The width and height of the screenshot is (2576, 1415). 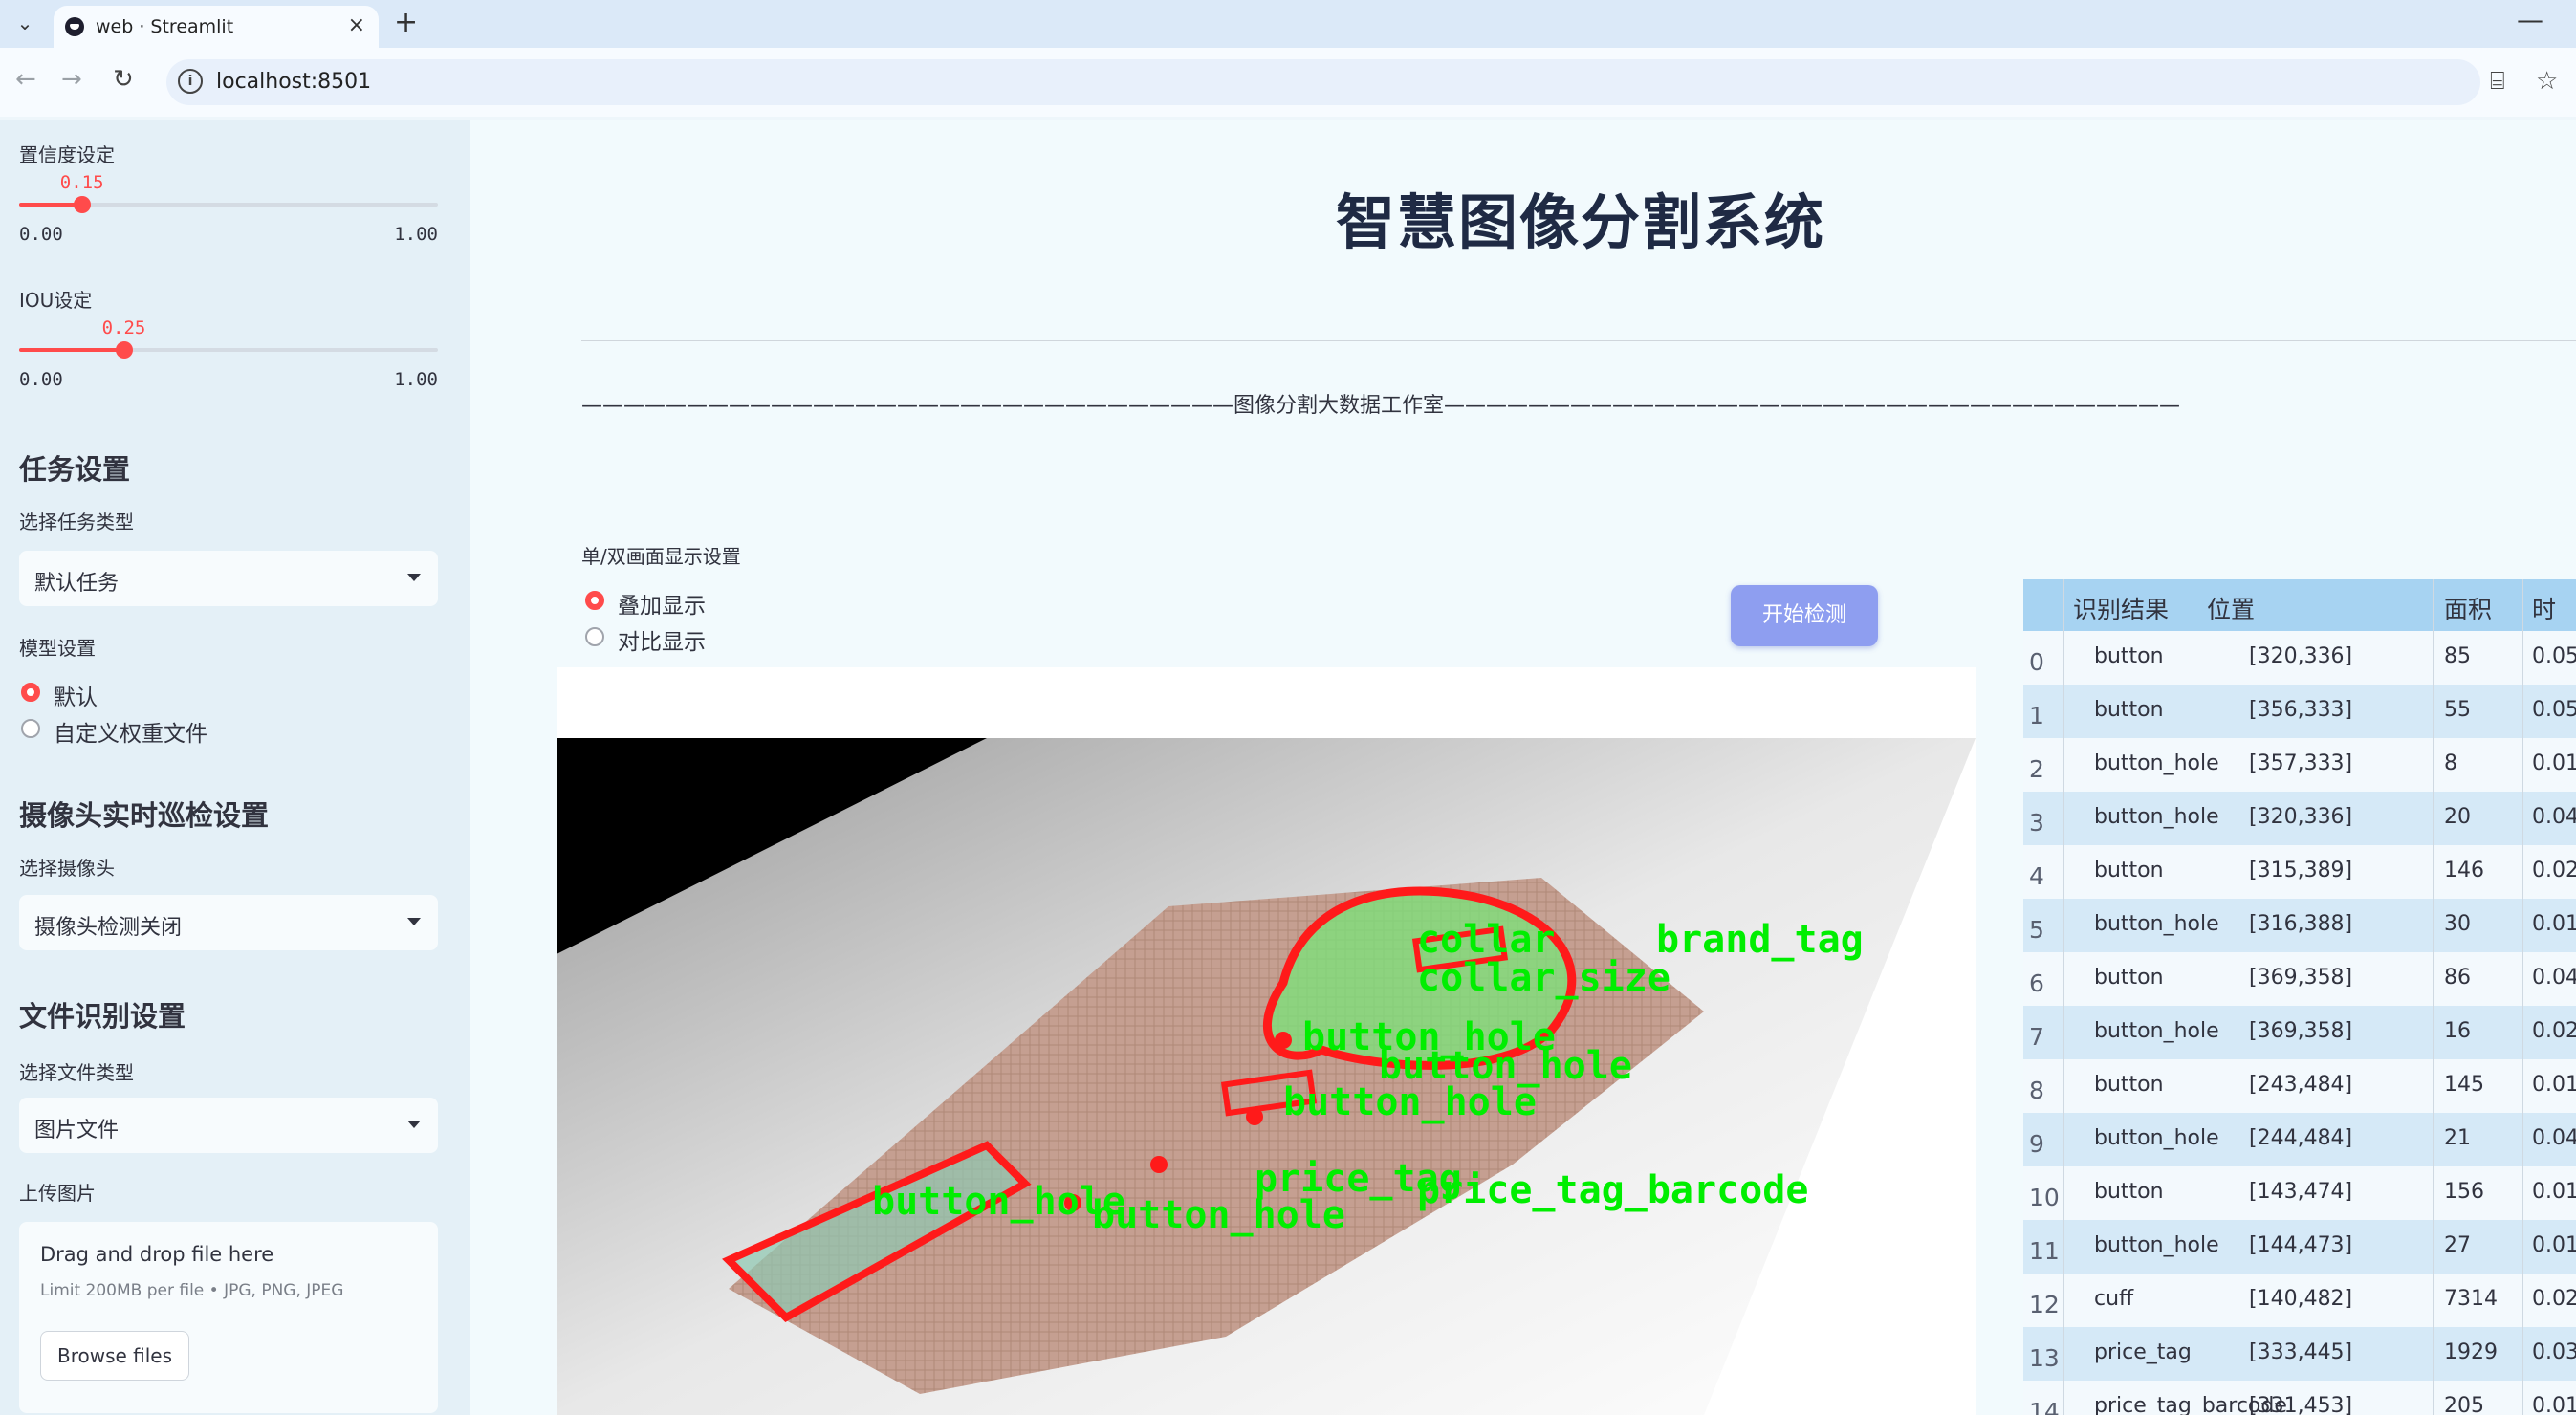 I want to click on row-index: 1, so click(x=2036, y=715).